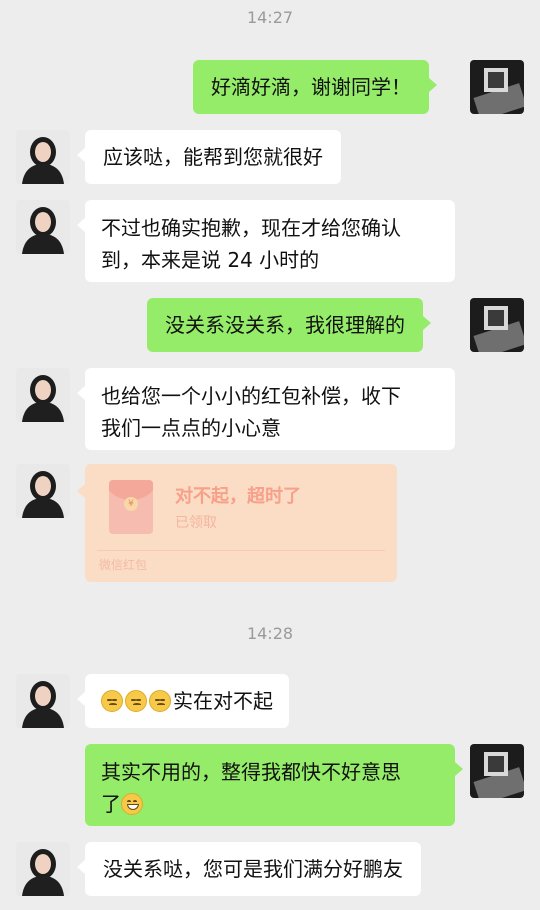  Describe the element at coordinates (285, 325) in the screenshot. I see `message-text: 没关系没关系，我很理解的` at that location.